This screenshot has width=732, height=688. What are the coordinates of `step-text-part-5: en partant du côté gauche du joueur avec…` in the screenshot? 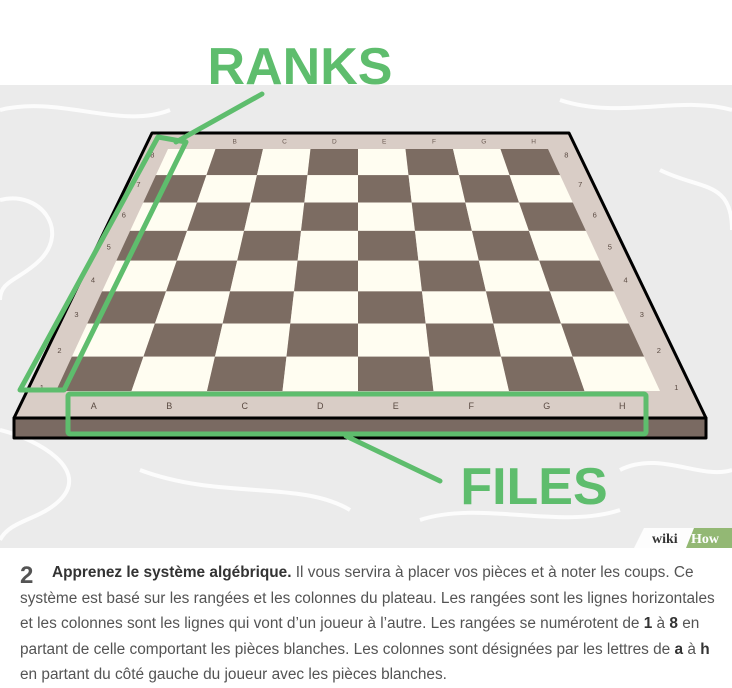 It's located at (233, 674).